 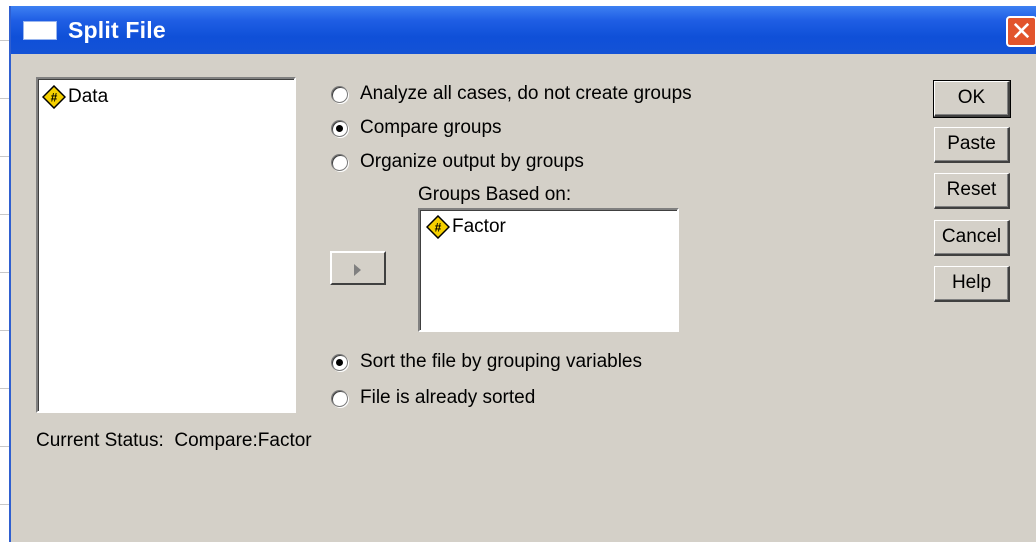 I want to click on radio-label: Organize output by groups, so click(x=472, y=161).